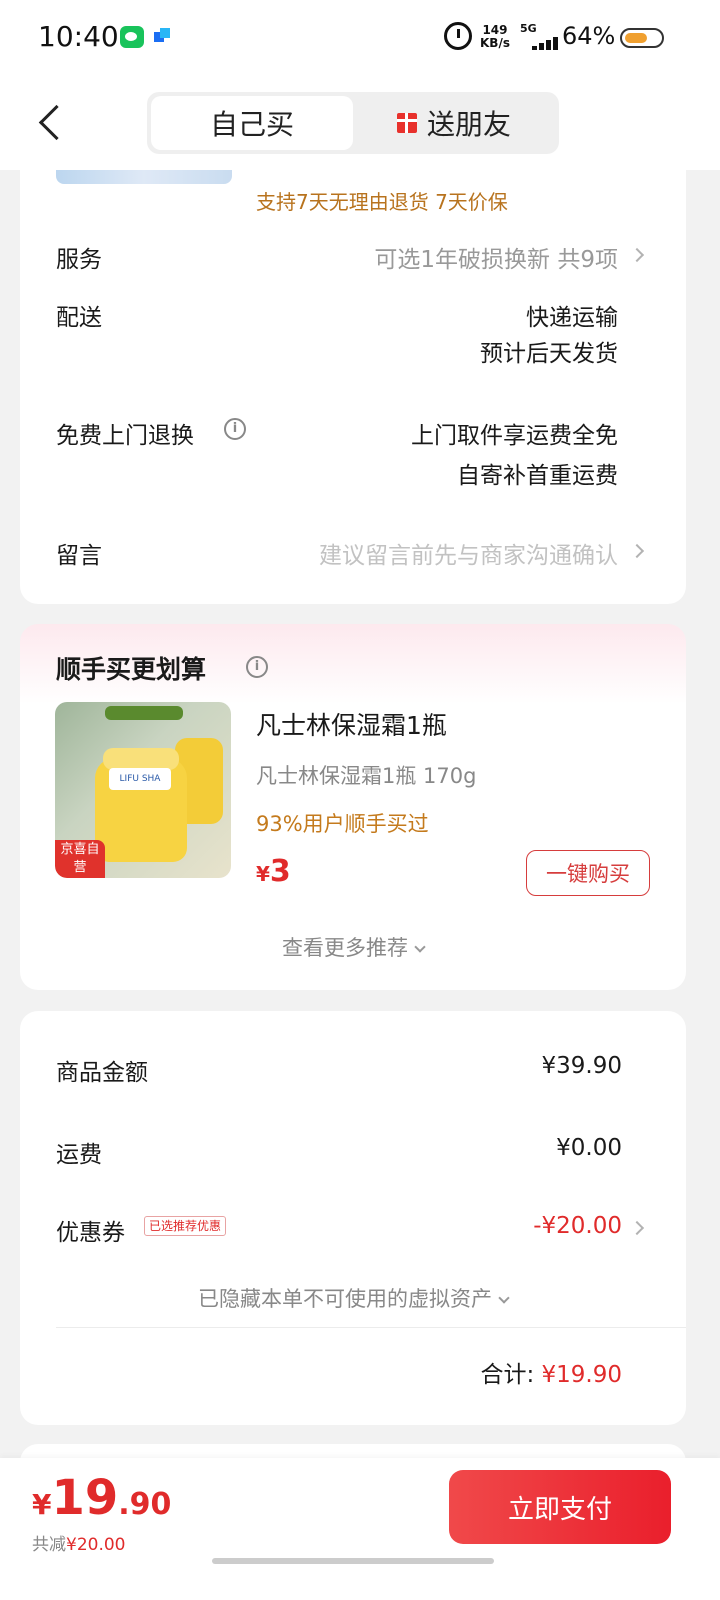 This screenshot has height=1600, width=720. Describe the element at coordinates (589, 36) in the screenshot. I see `battery-percent: 64%` at that location.